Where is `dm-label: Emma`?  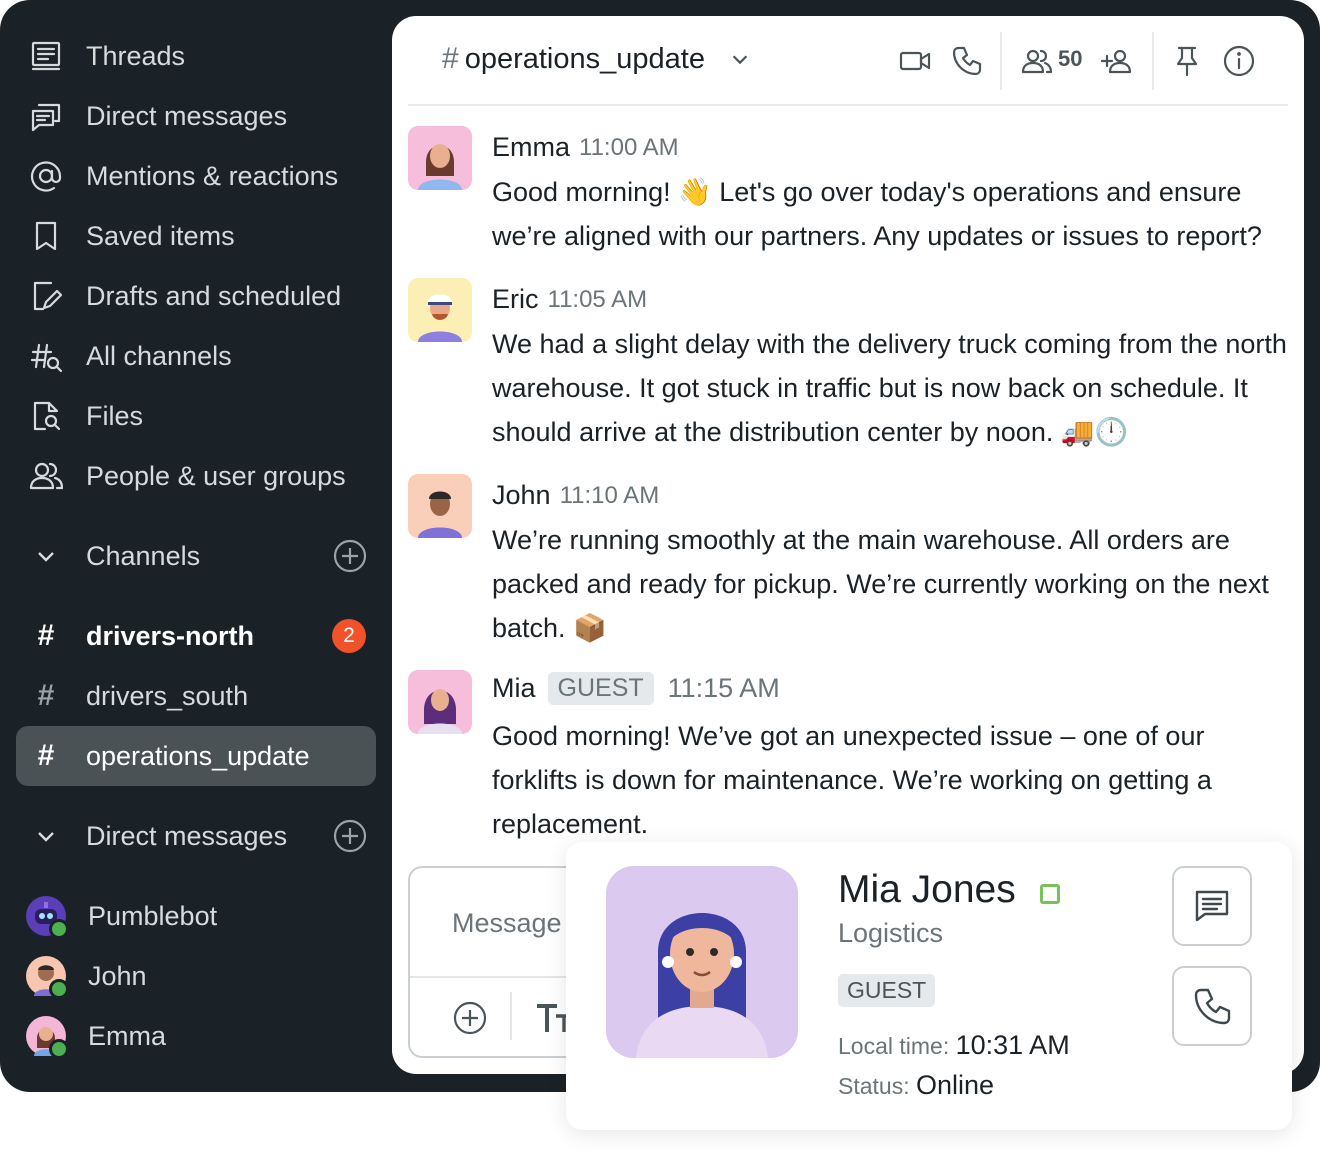 dm-label: Emma is located at coordinates (127, 1035).